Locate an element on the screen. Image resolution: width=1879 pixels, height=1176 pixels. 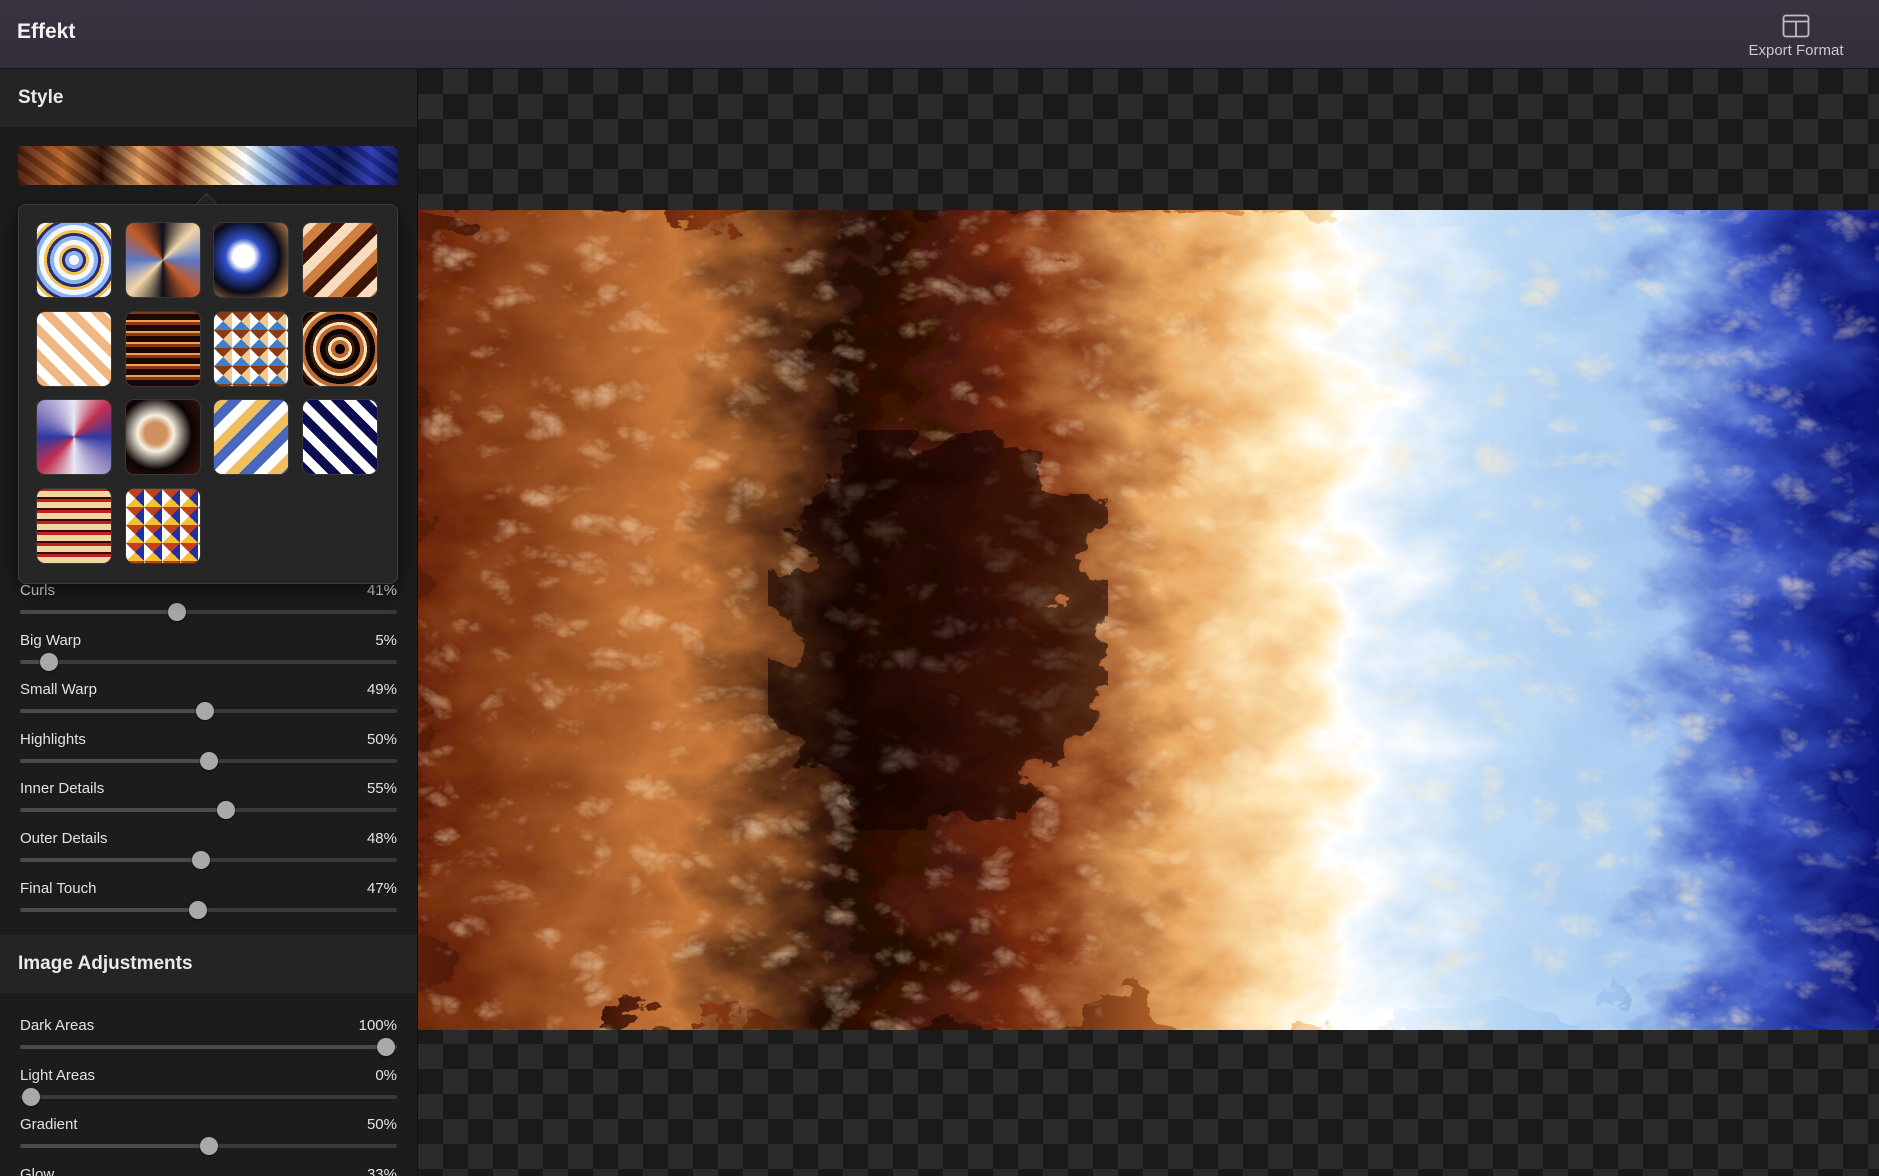
title-bar: Effekt Export Format is located at coordinates (939, 34).